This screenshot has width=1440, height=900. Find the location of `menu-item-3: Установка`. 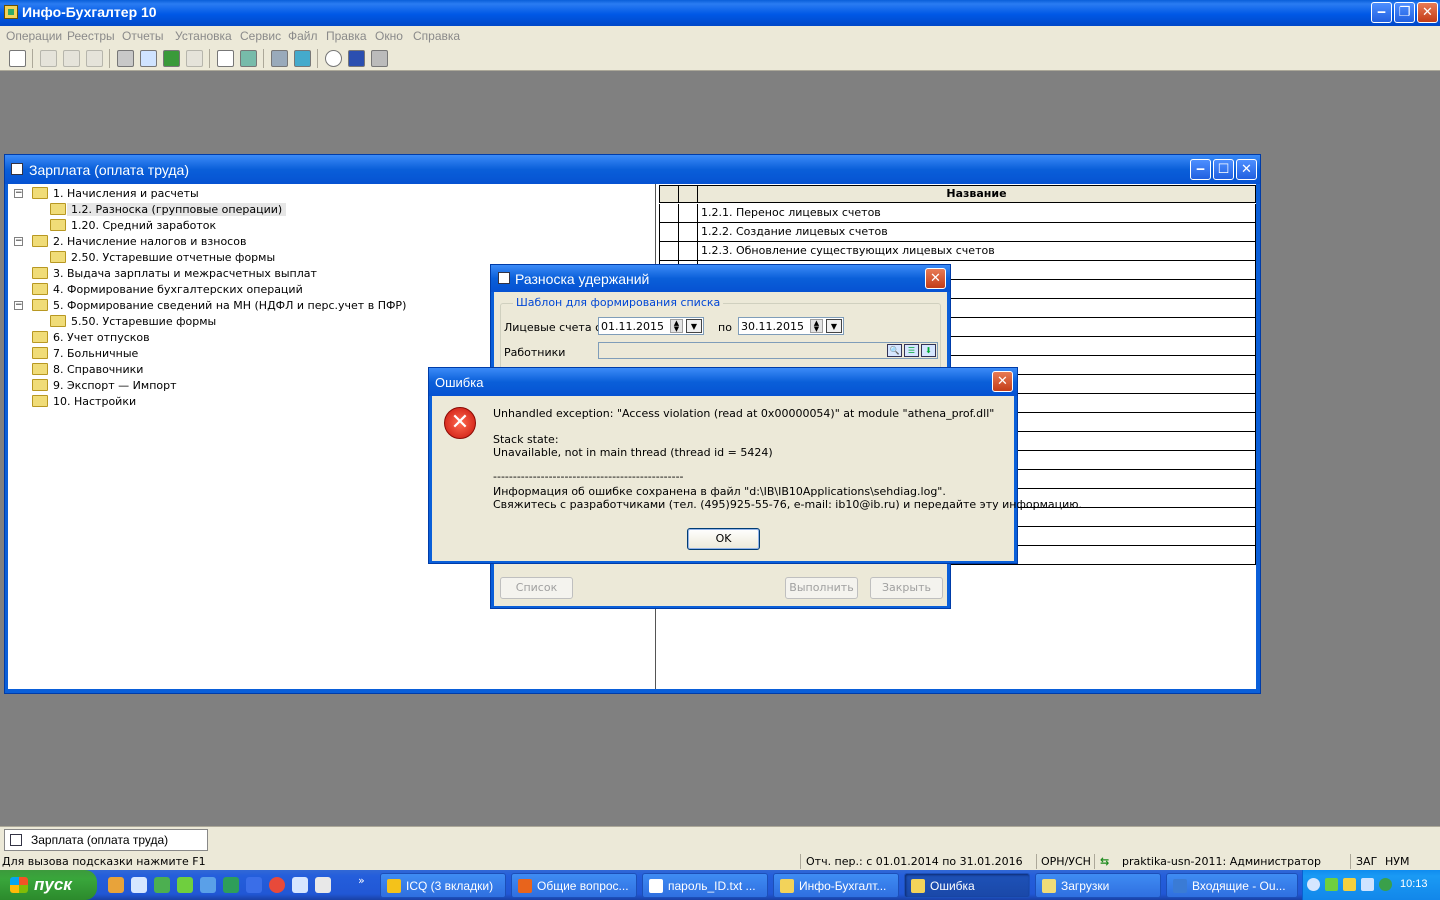

menu-item-3: Установка is located at coordinates (203, 36).